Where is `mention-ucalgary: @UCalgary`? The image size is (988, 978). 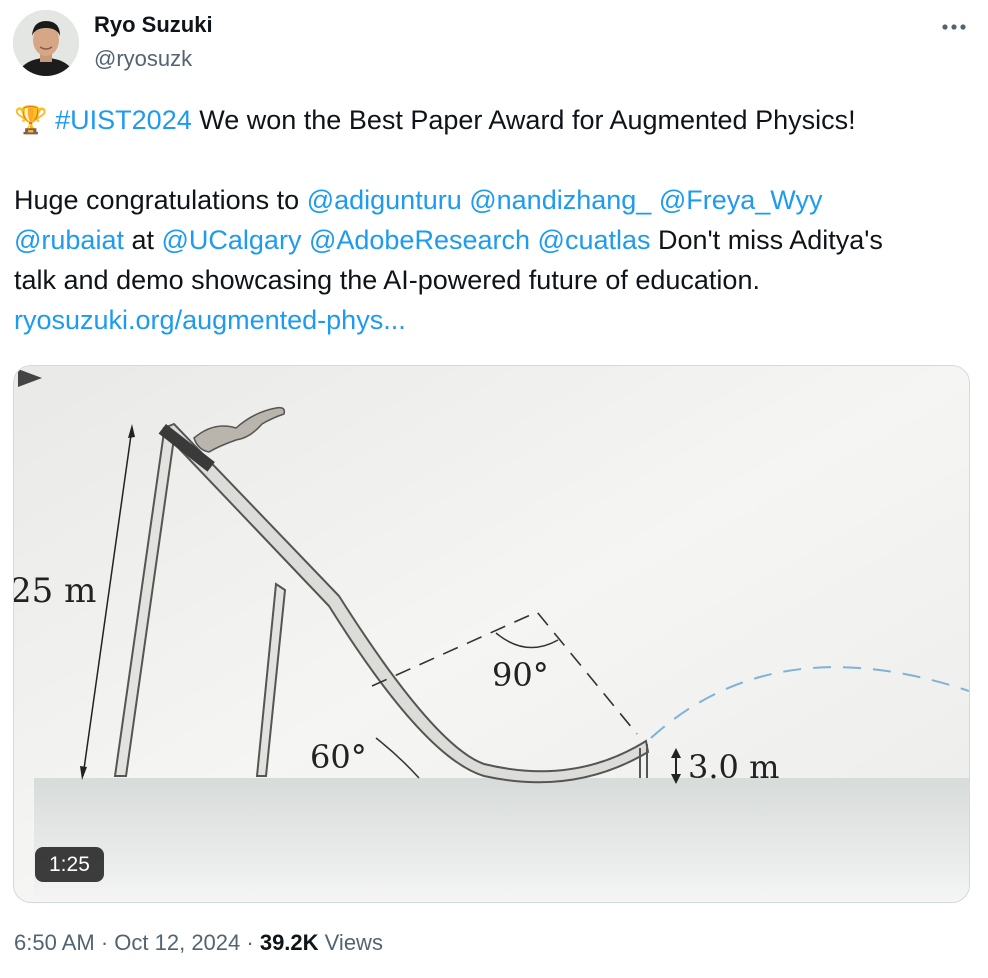 mention-ucalgary: @UCalgary is located at coordinates (232, 240).